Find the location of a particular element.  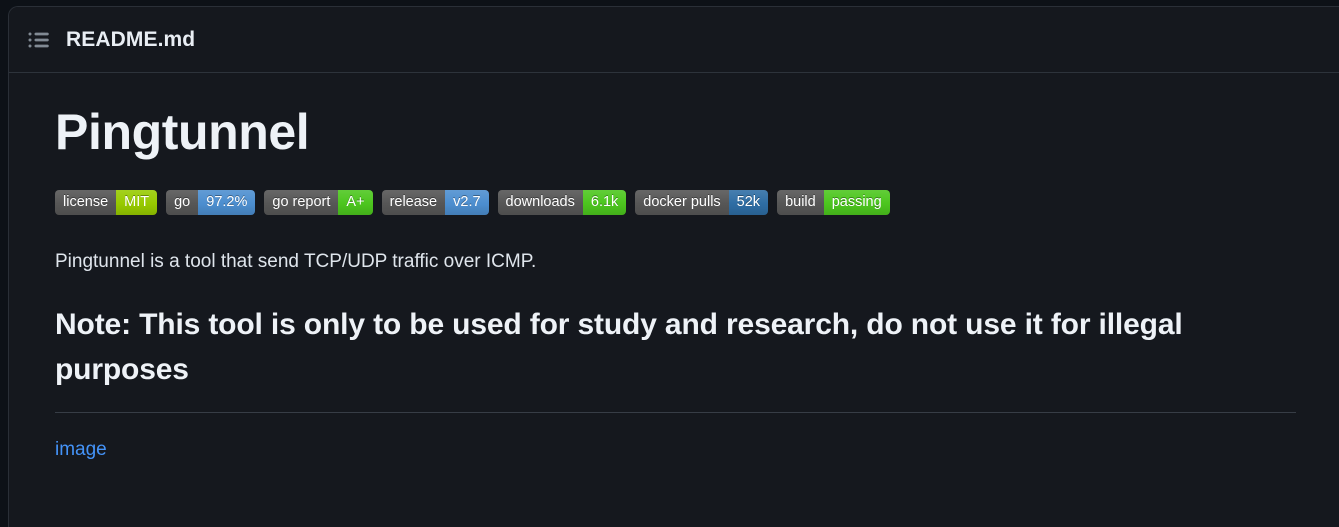

file-name: README.md is located at coordinates (131, 39).